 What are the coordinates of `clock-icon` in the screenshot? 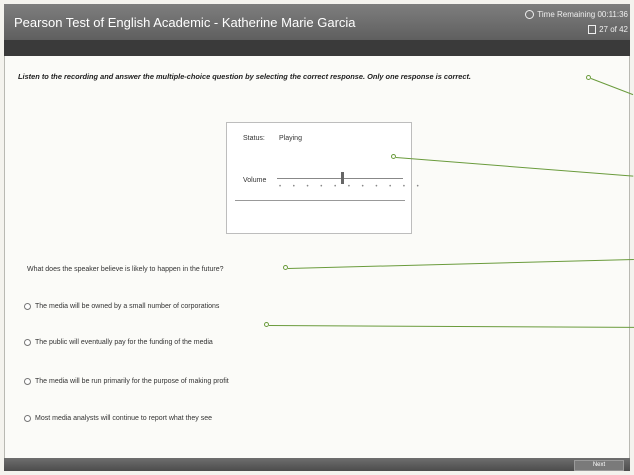 It's located at (530, 14).